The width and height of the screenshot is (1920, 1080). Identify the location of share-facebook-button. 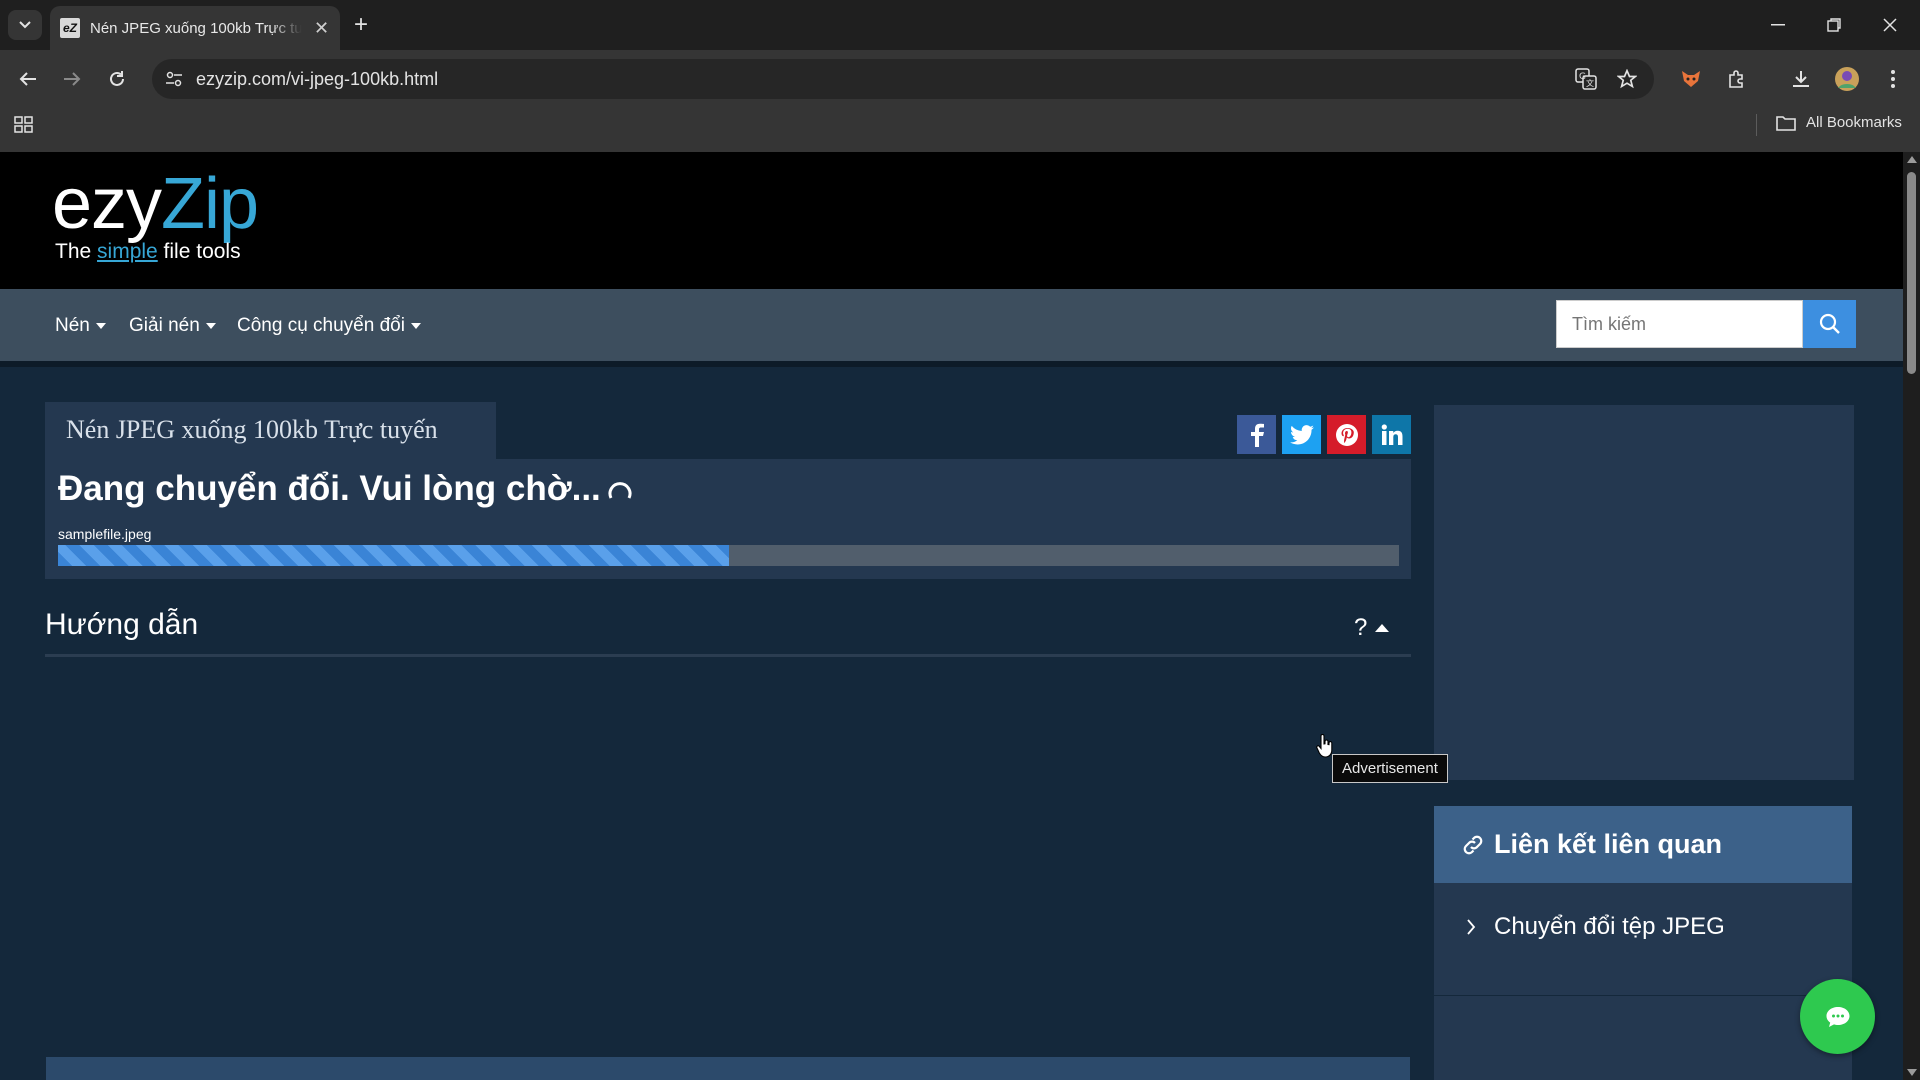
(1256, 434).